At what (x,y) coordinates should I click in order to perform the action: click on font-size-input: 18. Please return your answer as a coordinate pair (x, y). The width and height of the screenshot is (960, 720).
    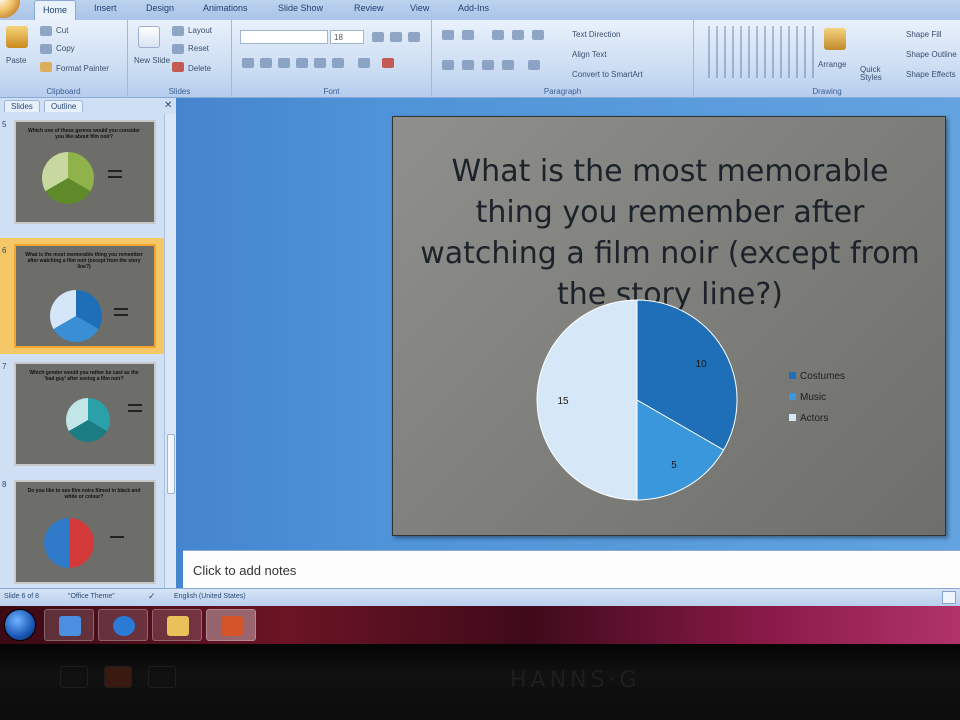
    Looking at the image, I should click on (347, 37).